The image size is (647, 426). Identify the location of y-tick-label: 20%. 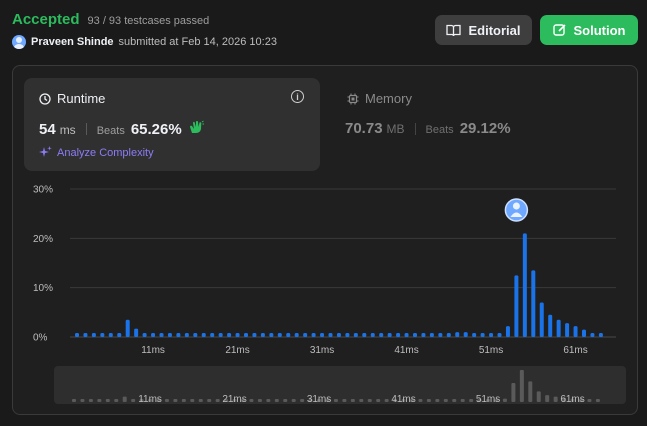
(43, 239).